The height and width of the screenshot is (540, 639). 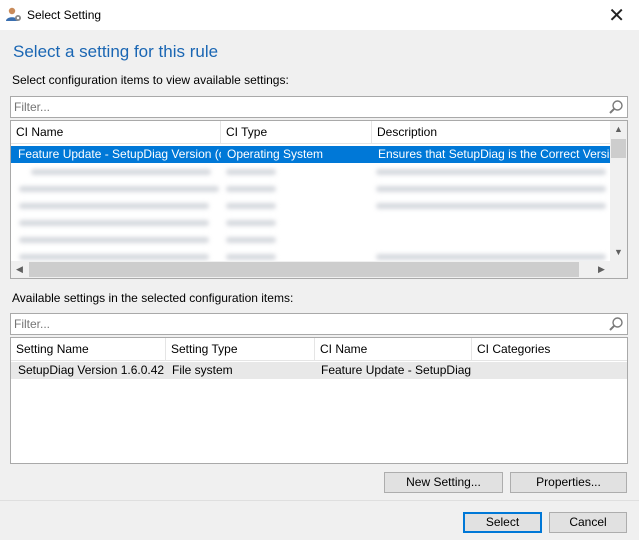 I want to click on scroll-right-icon: ▶, so click(x=601, y=269).